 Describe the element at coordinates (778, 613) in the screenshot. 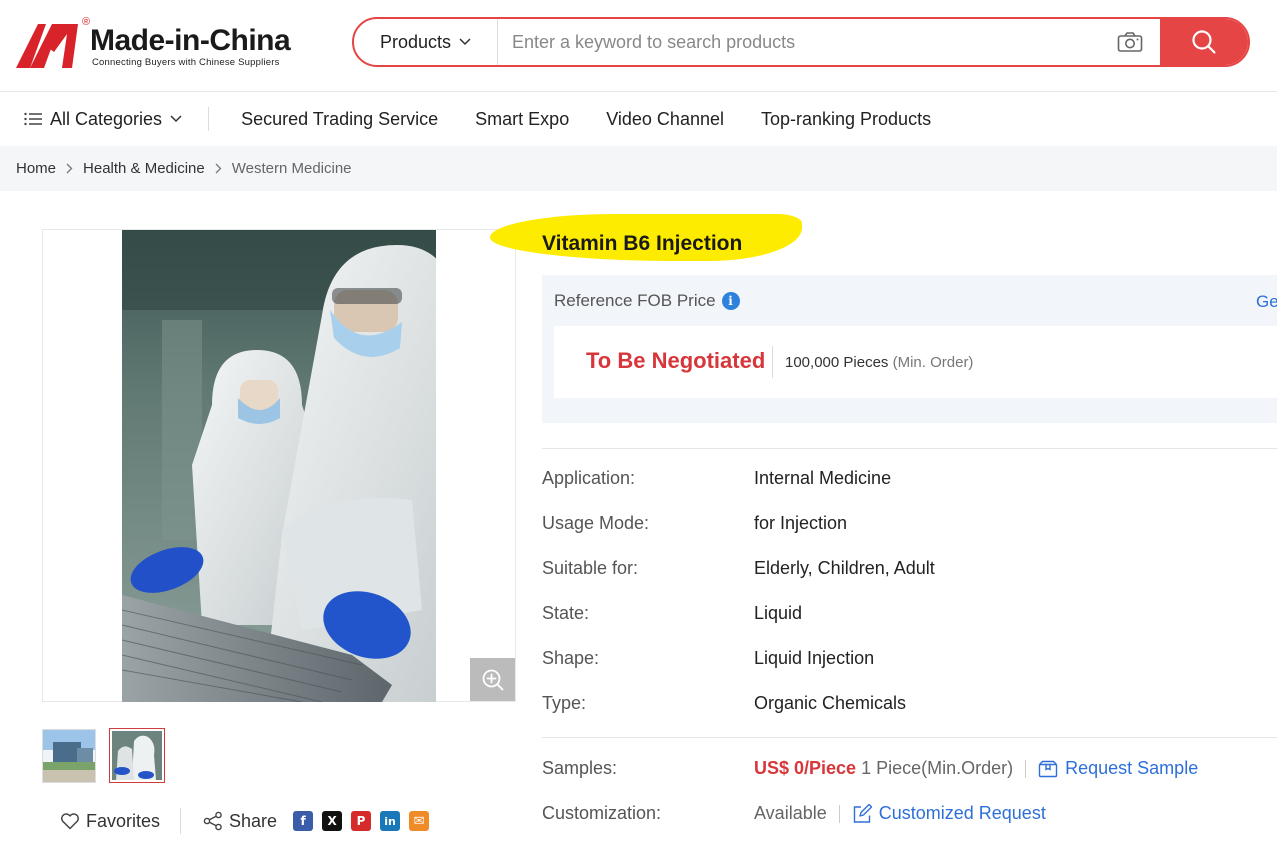

I see `spec-value: Liquid` at that location.